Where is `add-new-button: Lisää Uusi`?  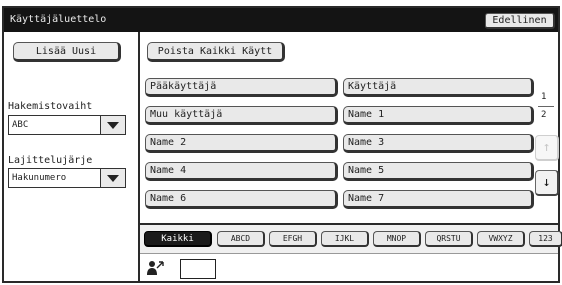 add-new-button: Lisää Uusi is located at coordinates (67, 52).